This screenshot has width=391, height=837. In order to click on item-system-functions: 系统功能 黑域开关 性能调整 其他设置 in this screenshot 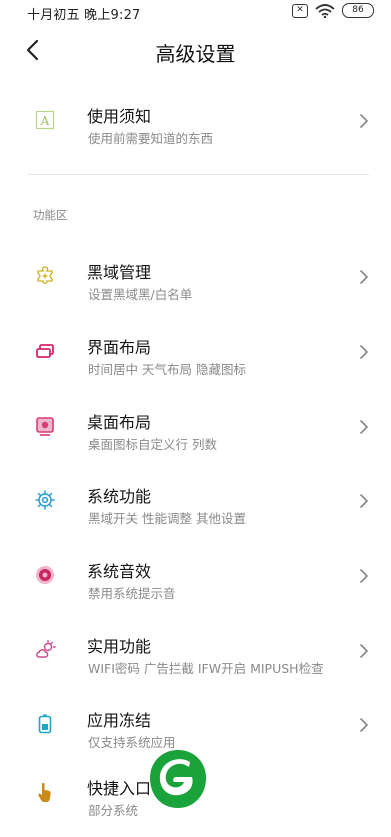, I will do `click(195, 508)`.